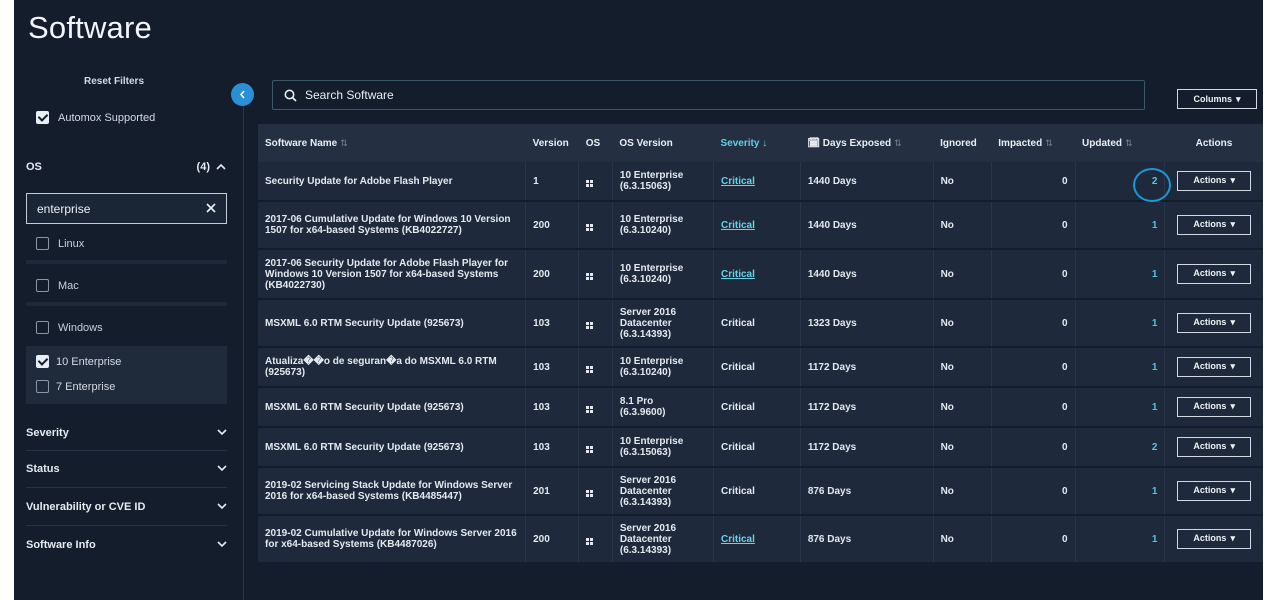 The width and height of the screenshot is (1277, 600). Describe the element at coordinates (663, 367) in the screenshot. I see `os-version-cell: 10 Enterprise (6.3.10240)` at that location.